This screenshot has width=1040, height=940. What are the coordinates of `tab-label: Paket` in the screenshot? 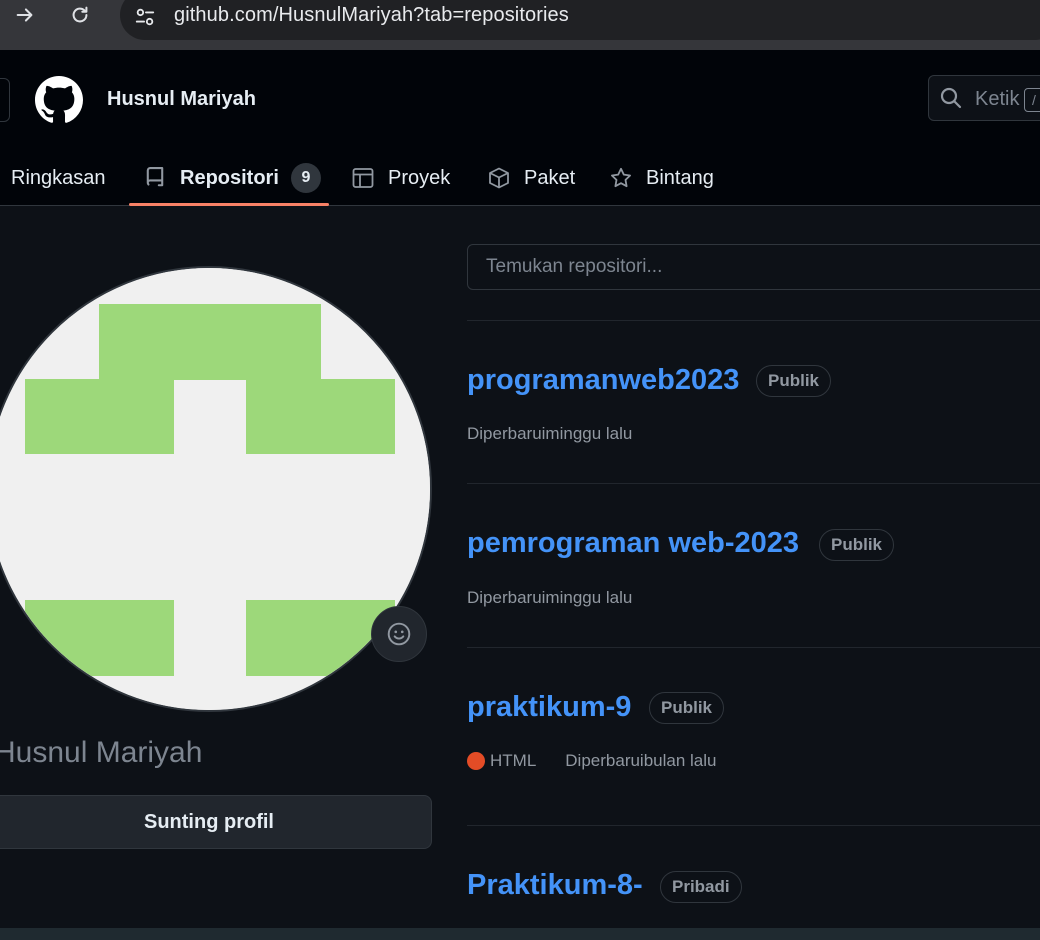 It's located at (550, 177).